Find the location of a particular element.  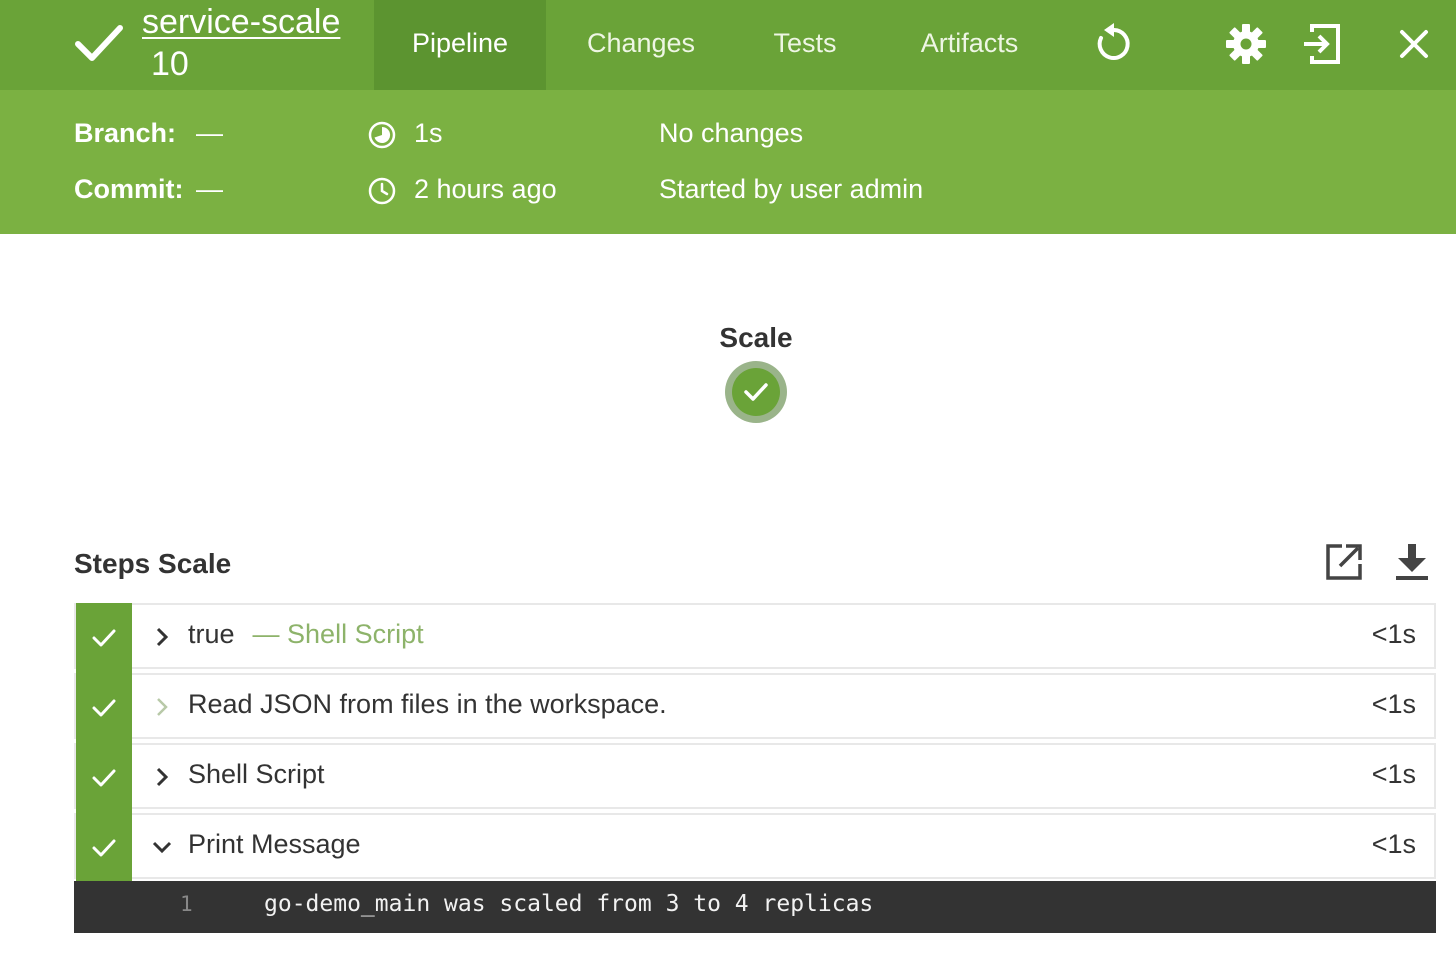

exit-icon is located at coordinates (1322, 44).